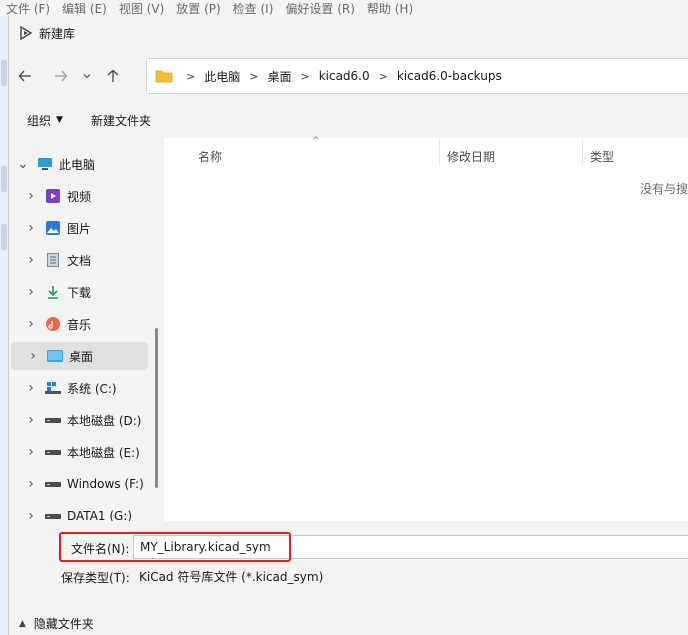 The image size is (688, 635). I want to click on nav-item-label: 下载, so click(79, 292).